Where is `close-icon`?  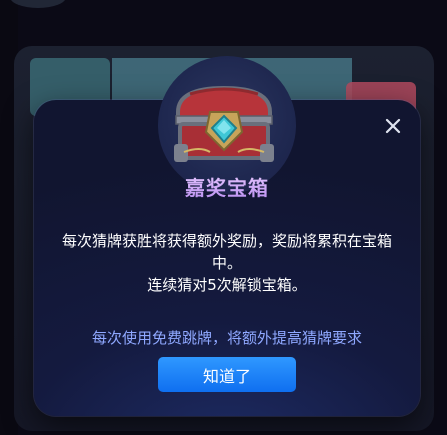 close-icon is located at coordinates (393, 126).